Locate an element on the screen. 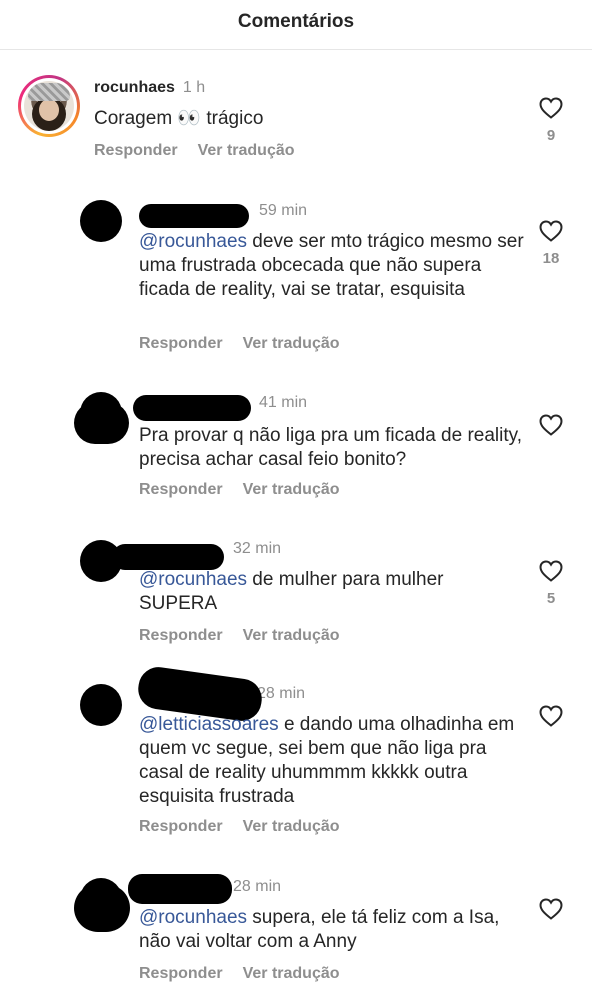  comment-meta: rocunhaes 1 h is located at coordinates (149, 88).